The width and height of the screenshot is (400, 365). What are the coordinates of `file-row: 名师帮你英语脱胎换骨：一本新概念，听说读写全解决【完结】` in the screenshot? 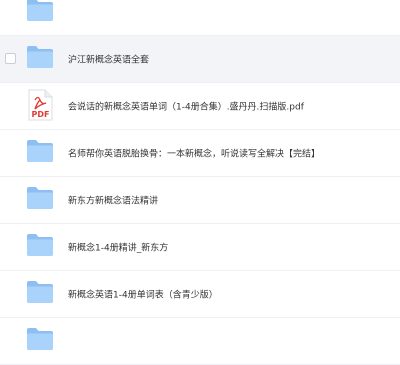 It's located at (200, 153).